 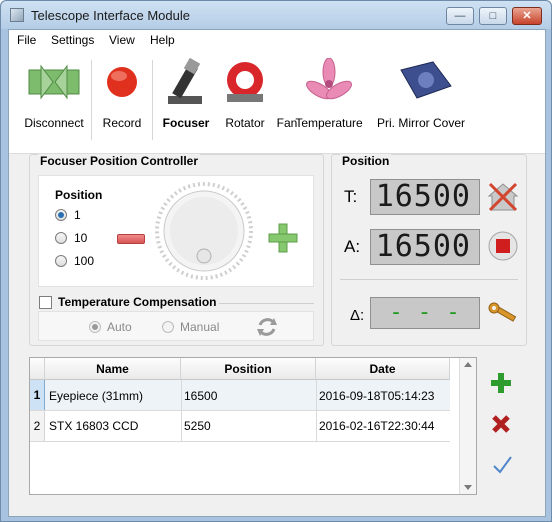 I want to click on actual-display: 16500, so click(x=425, y=247).